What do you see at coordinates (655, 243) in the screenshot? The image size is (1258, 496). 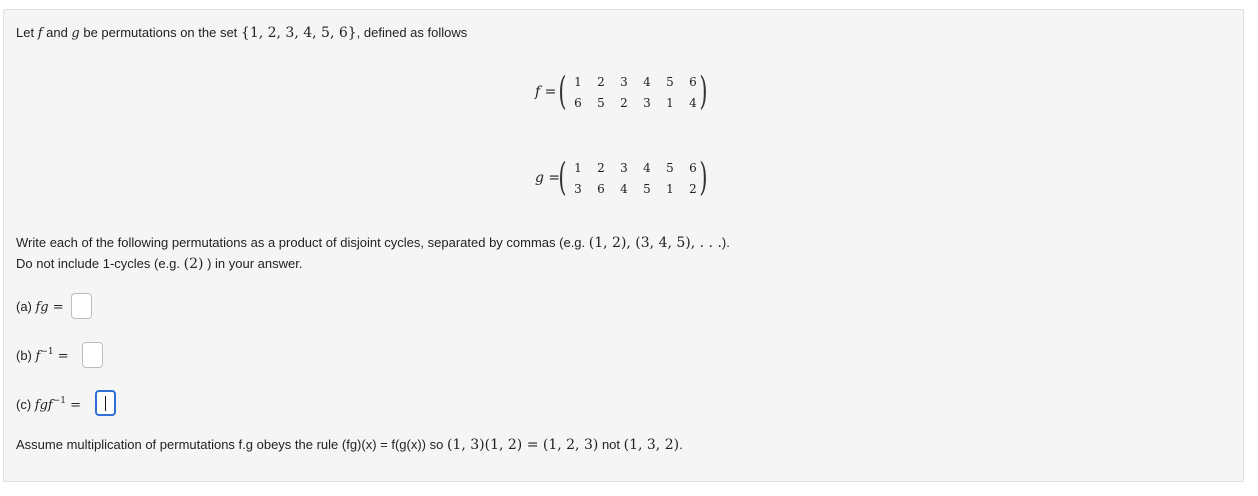 I see `instructions-example: (1, 2), (3, 4, 5), . . .` at bounding box center [655, 243].